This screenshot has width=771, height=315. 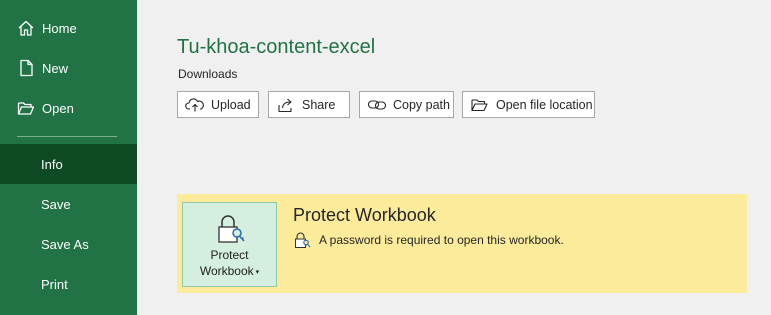 What do you see at coordinates (377, 105) in the screenshot?
I see `link-icon` at bounding box center [377, 105].